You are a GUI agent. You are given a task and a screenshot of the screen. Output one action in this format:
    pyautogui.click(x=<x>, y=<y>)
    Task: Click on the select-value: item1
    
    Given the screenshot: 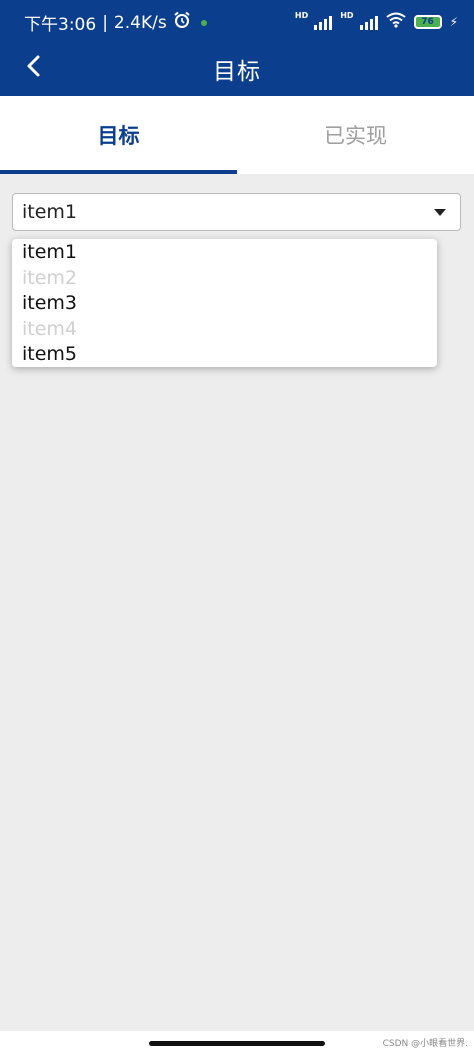 What is the action you would take?
    pyautogui.click(x=50, y=212)
    